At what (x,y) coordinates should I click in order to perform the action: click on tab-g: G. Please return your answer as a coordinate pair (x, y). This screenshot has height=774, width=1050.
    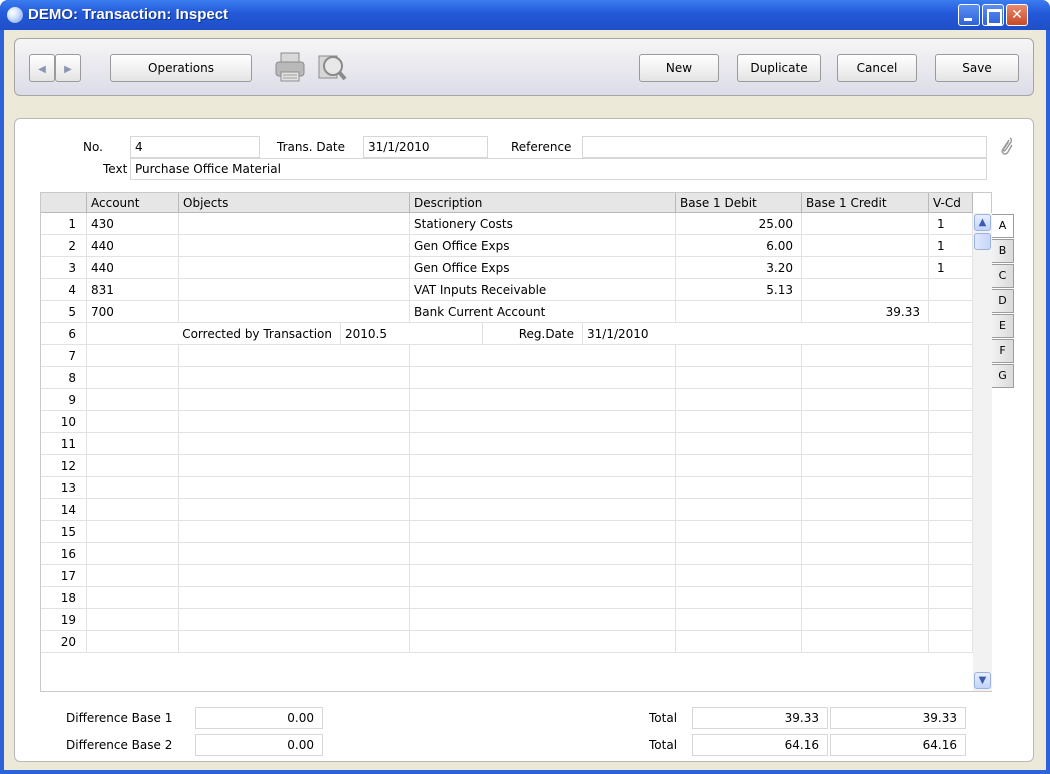
    Looking at the image, I should click on (1003, 376).